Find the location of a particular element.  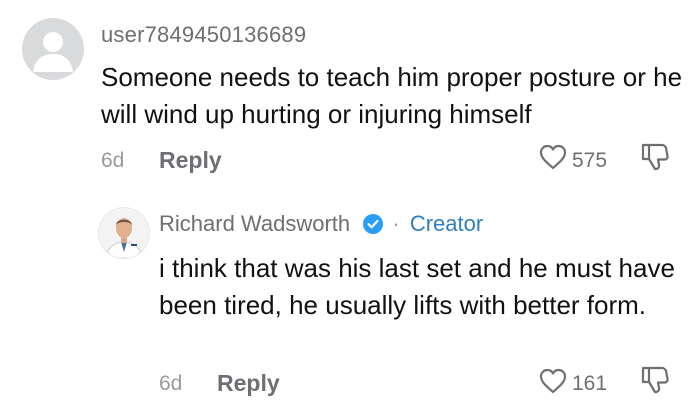

avatar is located at coordinates (53, 49).